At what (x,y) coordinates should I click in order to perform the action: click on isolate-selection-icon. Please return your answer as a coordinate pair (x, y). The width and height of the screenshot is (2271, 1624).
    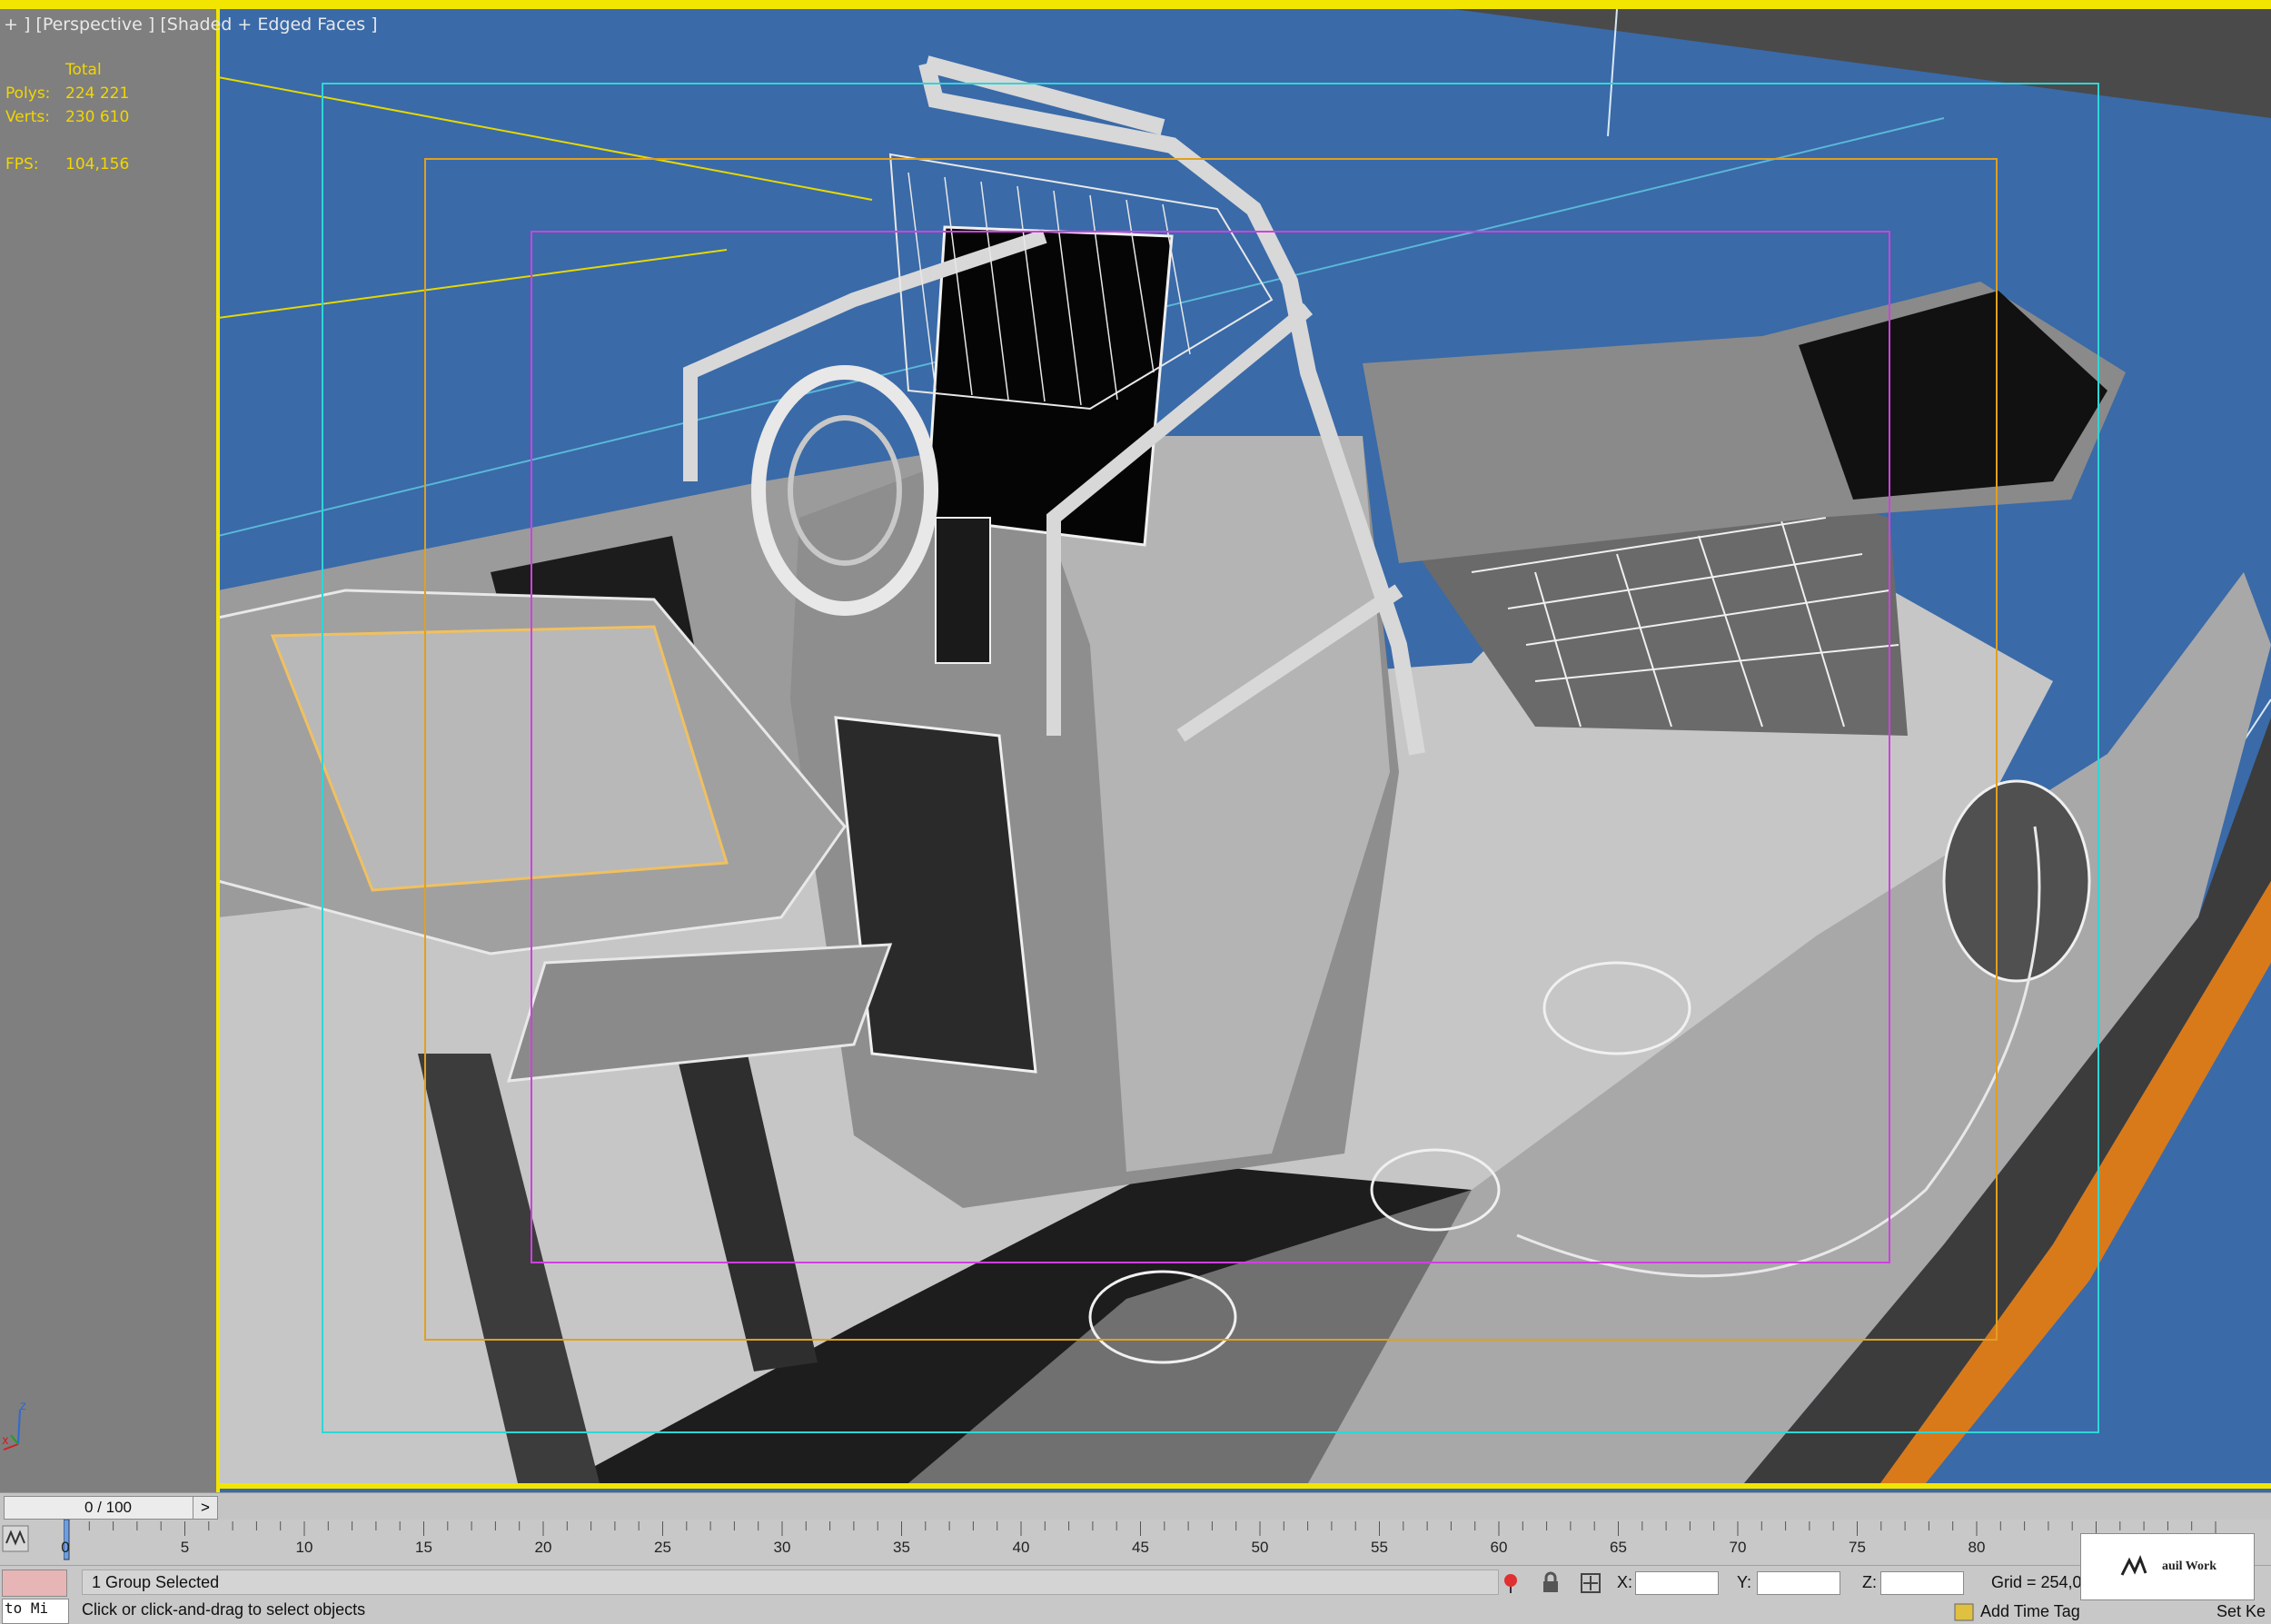
    Looking at the image, I should click on (1510, 1583).